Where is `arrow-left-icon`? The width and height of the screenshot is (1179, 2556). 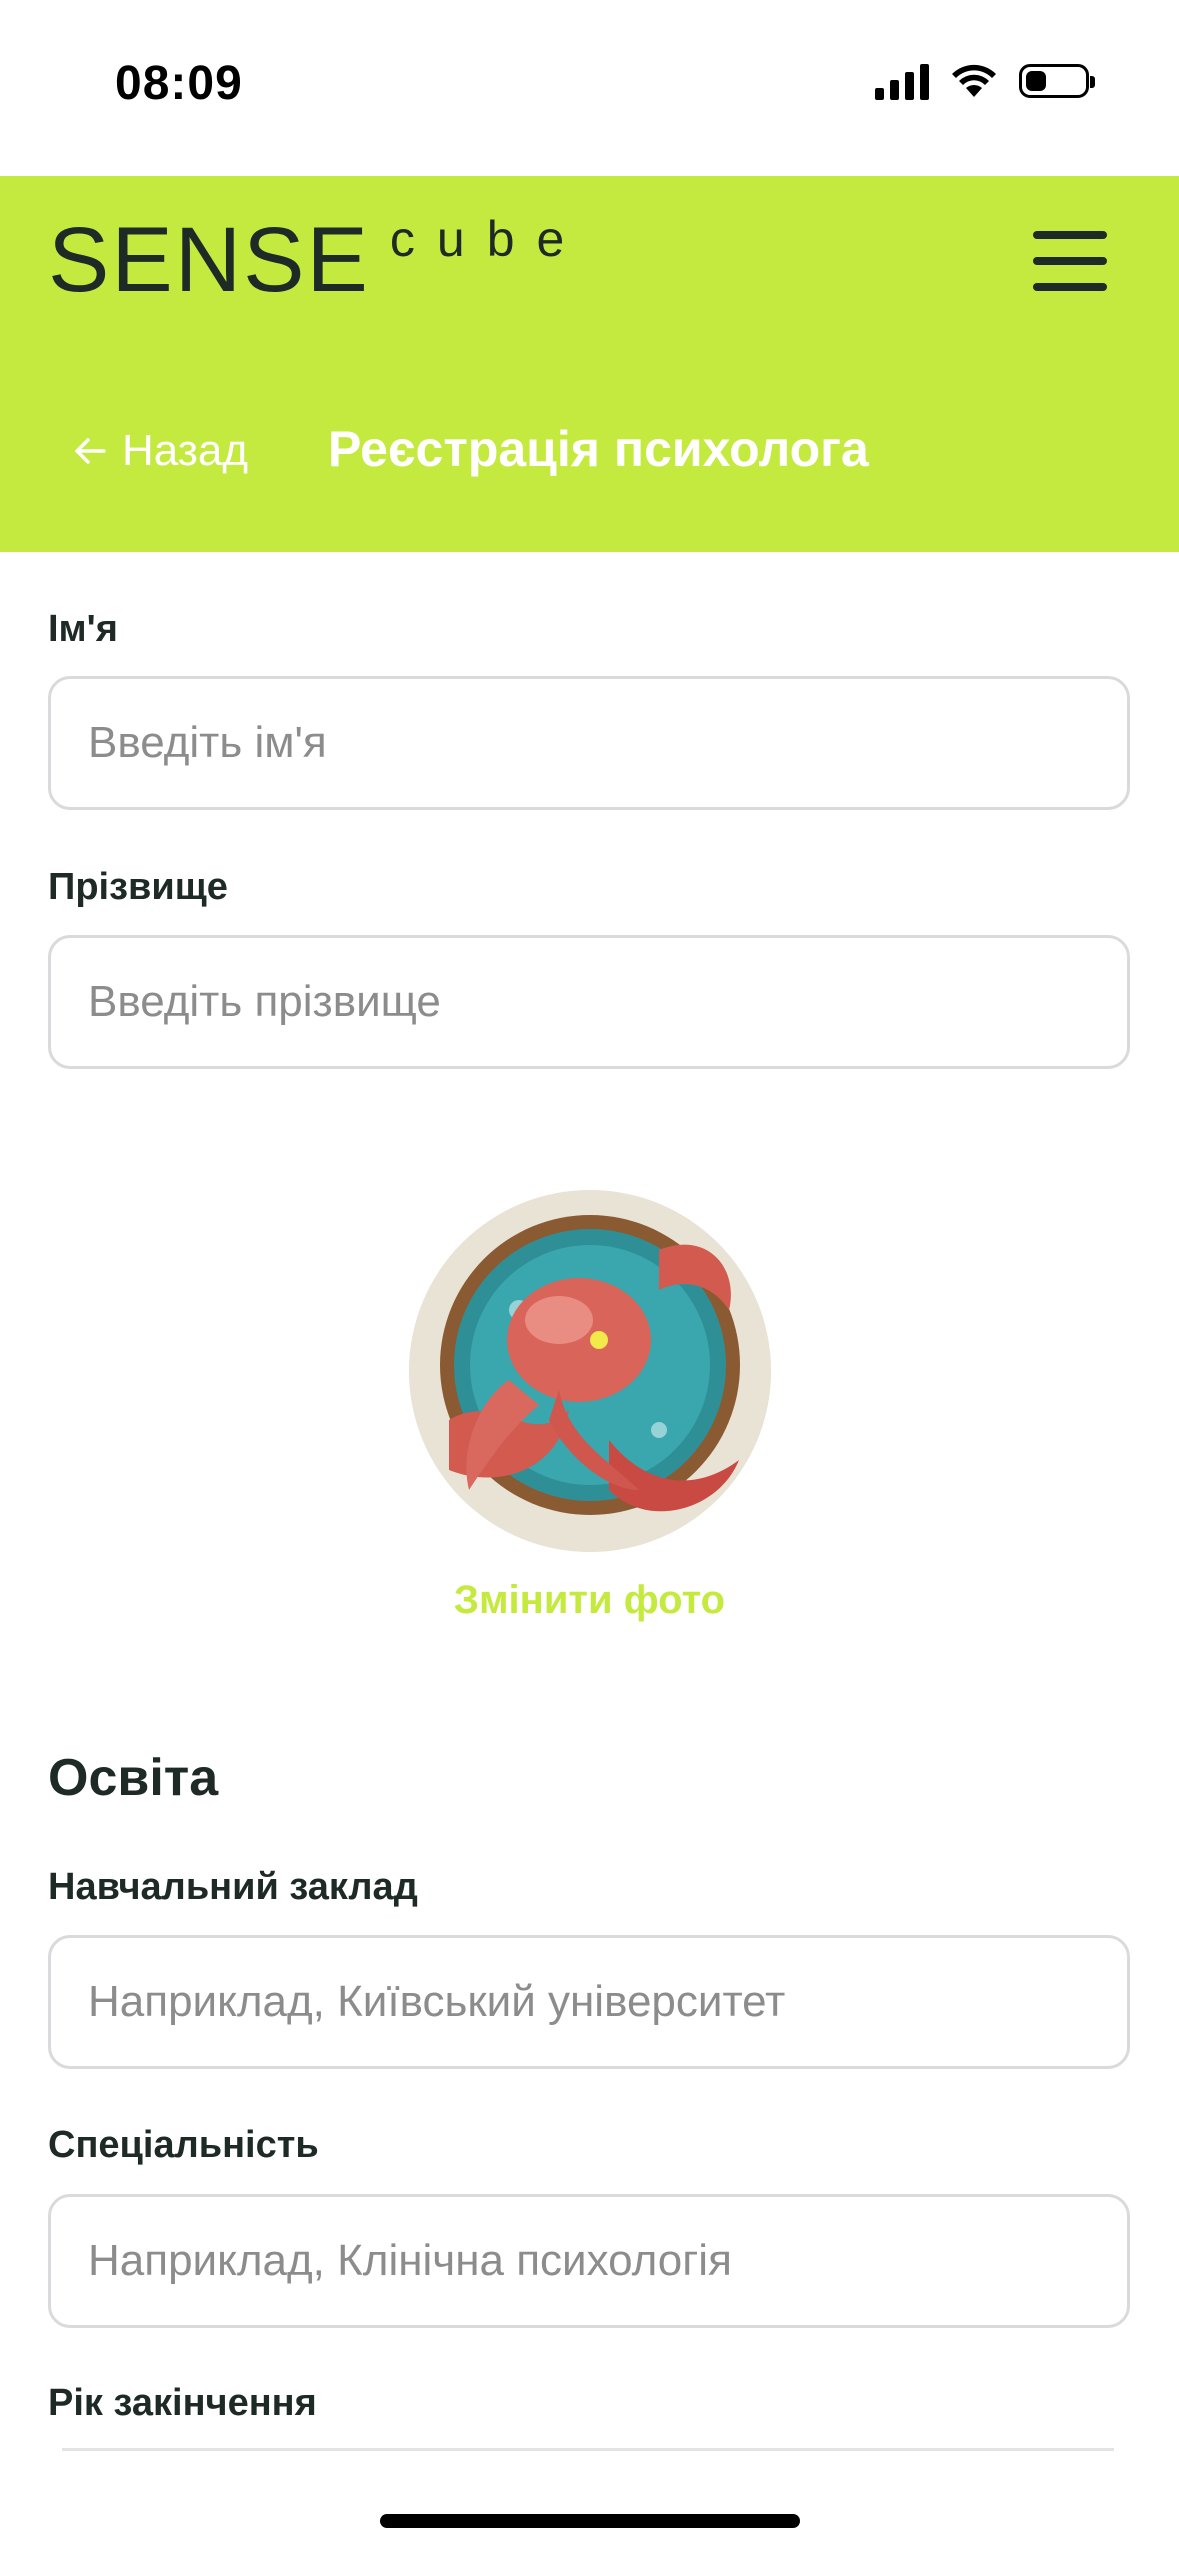 arrow-left-icon is located at coordinates (90, 451).